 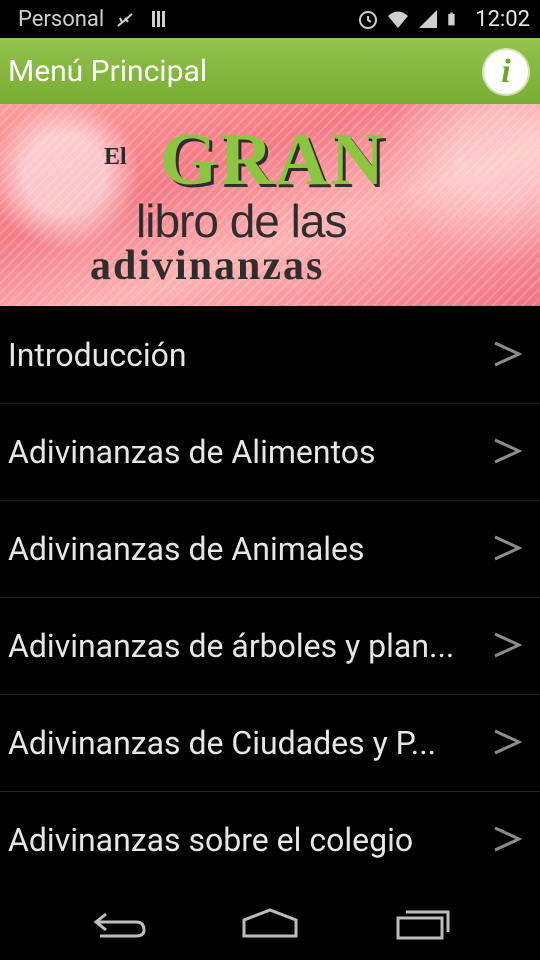 I want to click on battery-icon, so click(x=451, y=19).